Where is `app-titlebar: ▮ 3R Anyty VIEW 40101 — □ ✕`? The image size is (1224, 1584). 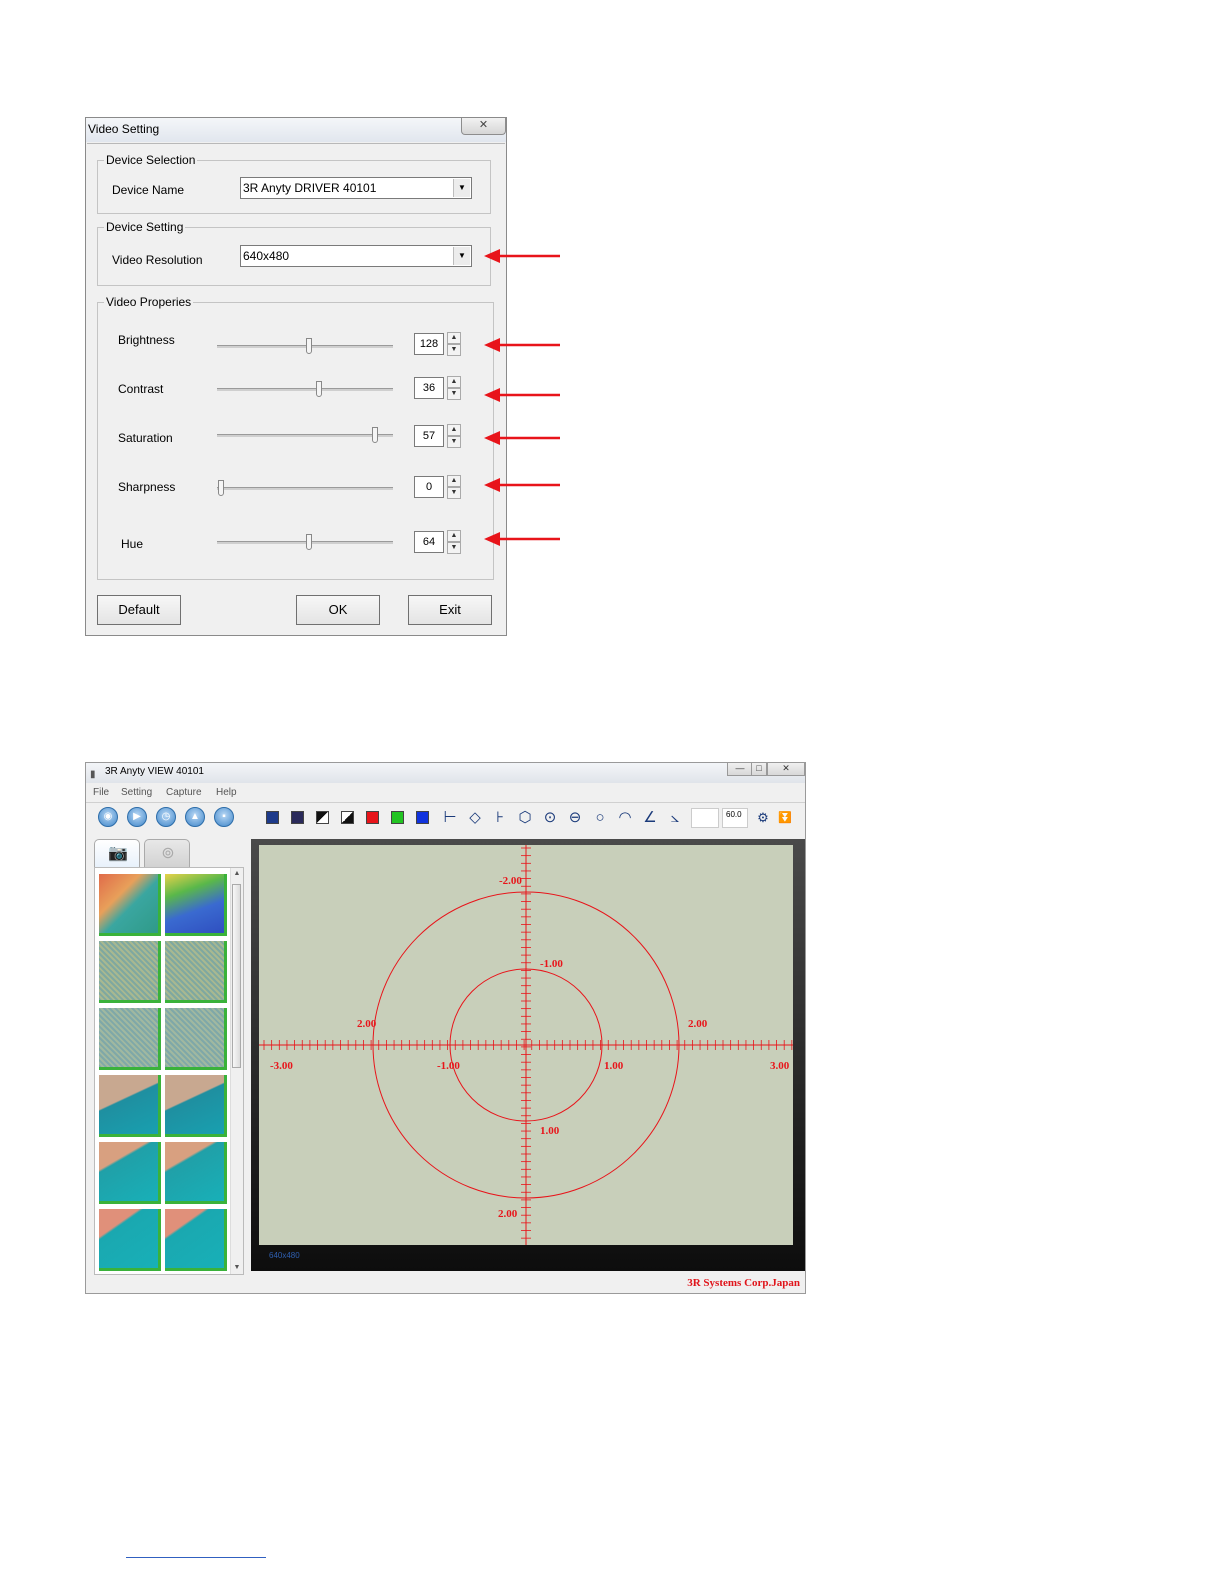
app-titlebar: ▮ 3R Anyty VIEW 40101 — □ ✕ is located at coordinates (445, 773).